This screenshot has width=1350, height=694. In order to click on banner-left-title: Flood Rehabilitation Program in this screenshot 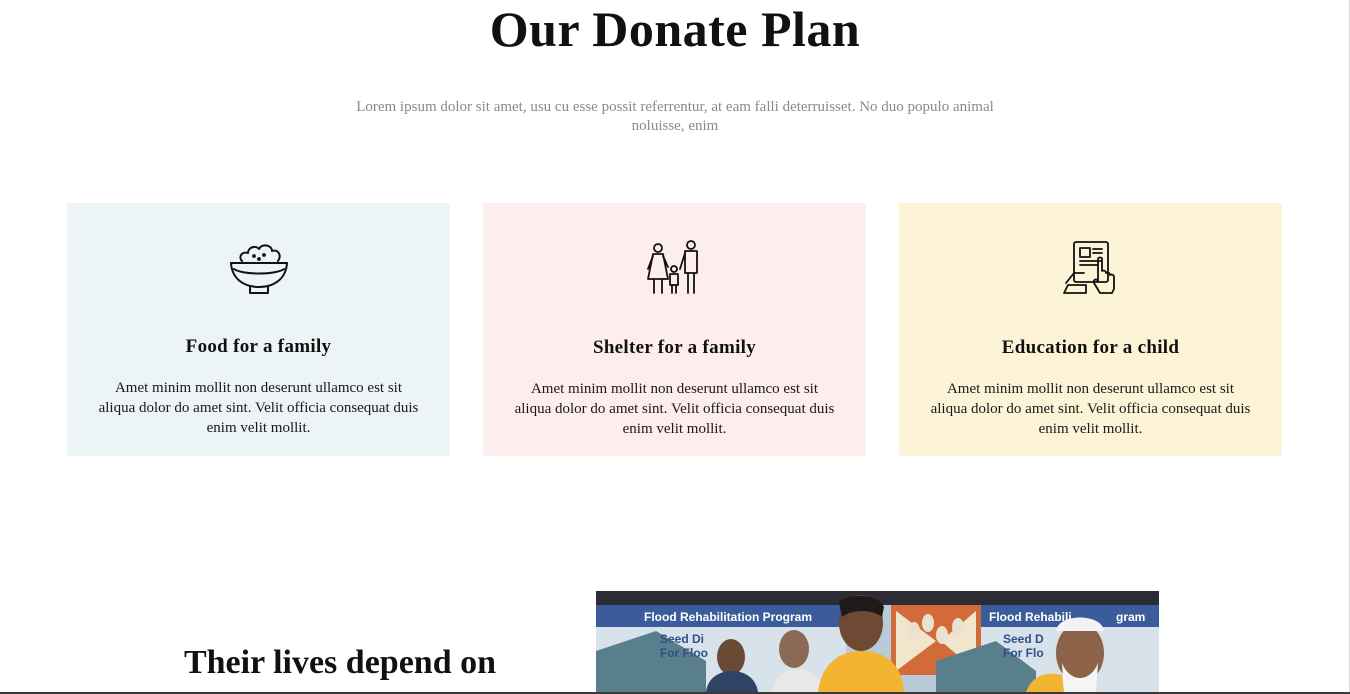, I will do `click(728, 617)`.